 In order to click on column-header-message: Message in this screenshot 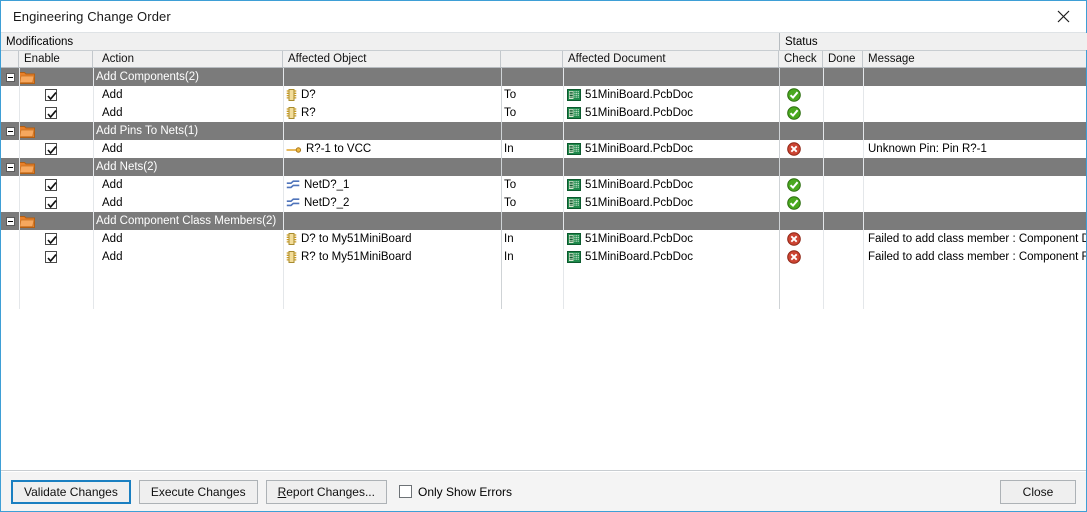, I will do `click(974, 59)`.